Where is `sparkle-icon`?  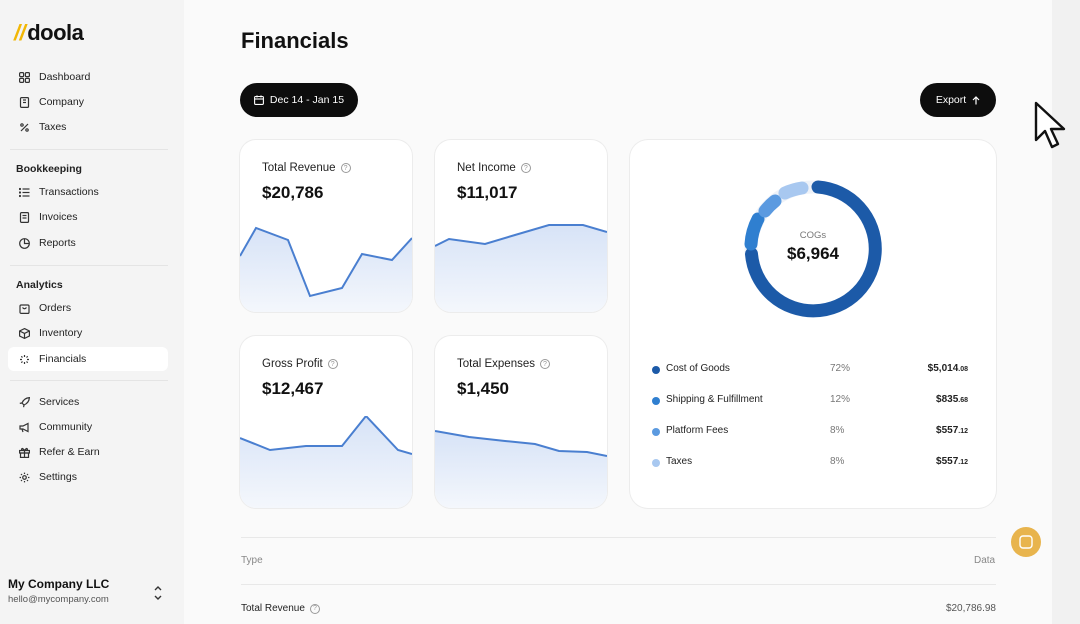 sparkle-icon is located at coordinates (24, 359).